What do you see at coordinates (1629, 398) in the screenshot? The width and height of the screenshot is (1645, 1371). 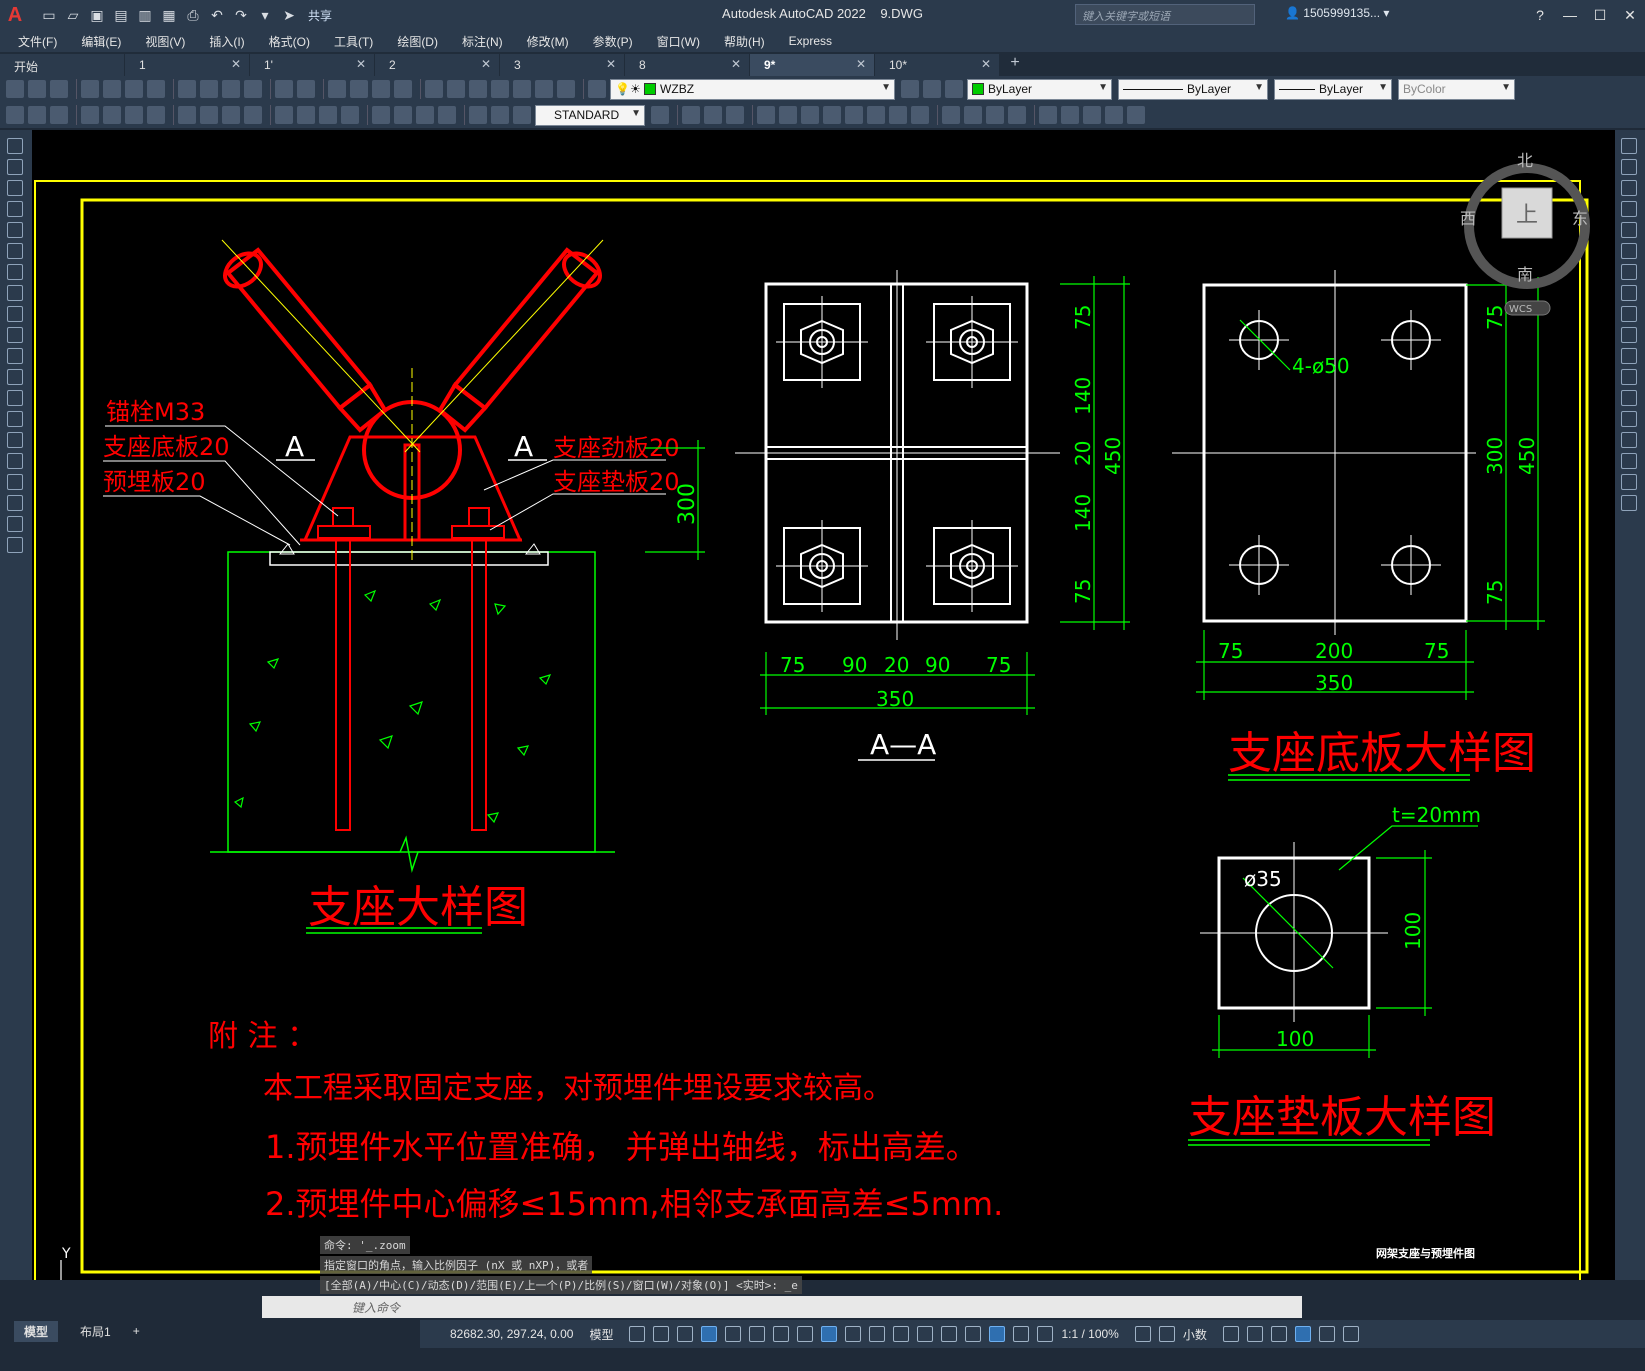 I see `break-icon` at bounding box center [1629, 398].